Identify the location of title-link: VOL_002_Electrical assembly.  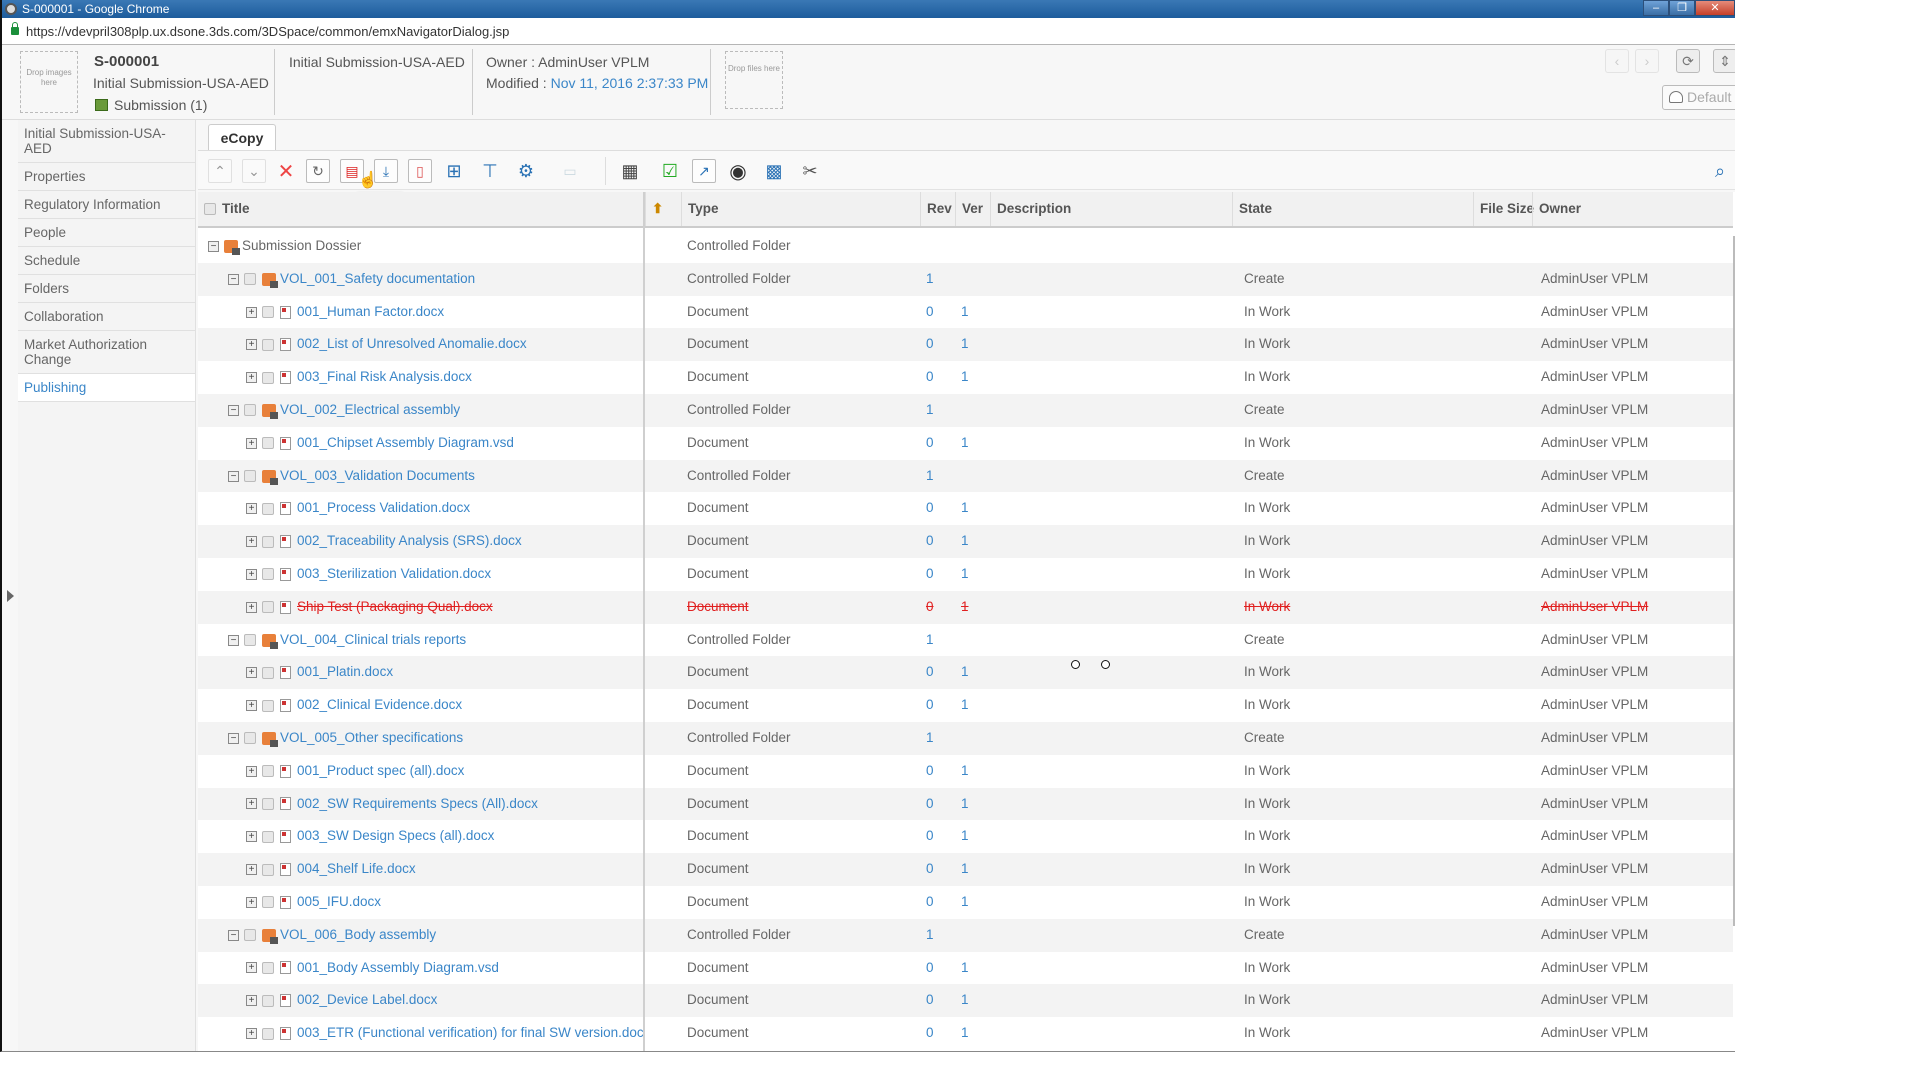
(370, 409).